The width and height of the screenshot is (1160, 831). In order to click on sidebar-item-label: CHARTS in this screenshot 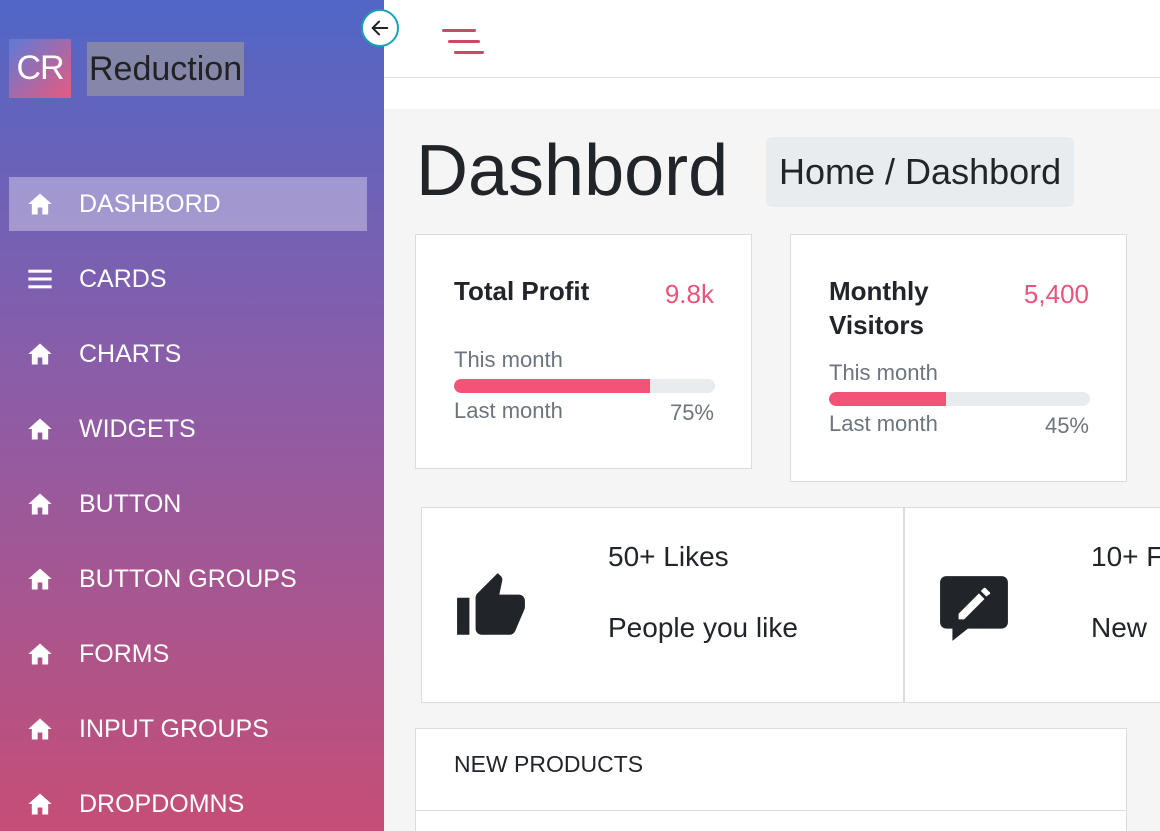, I will do `click(130, 353)`.